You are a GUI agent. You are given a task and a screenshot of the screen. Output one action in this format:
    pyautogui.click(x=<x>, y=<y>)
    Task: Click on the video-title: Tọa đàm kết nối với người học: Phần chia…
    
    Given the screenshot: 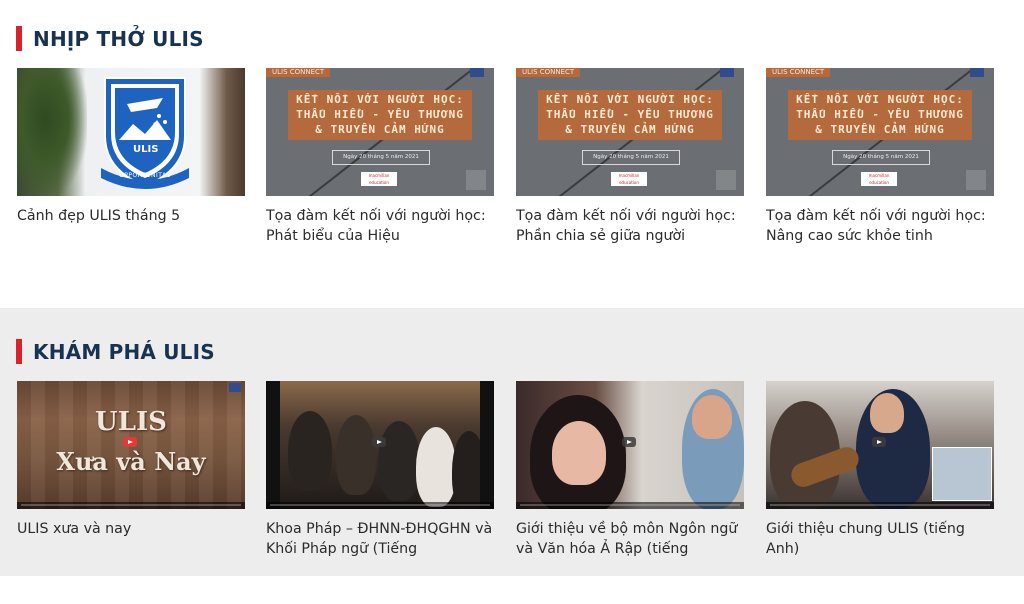 What is the action you would take?
    pyautogui.click(x=630, y=226)
    